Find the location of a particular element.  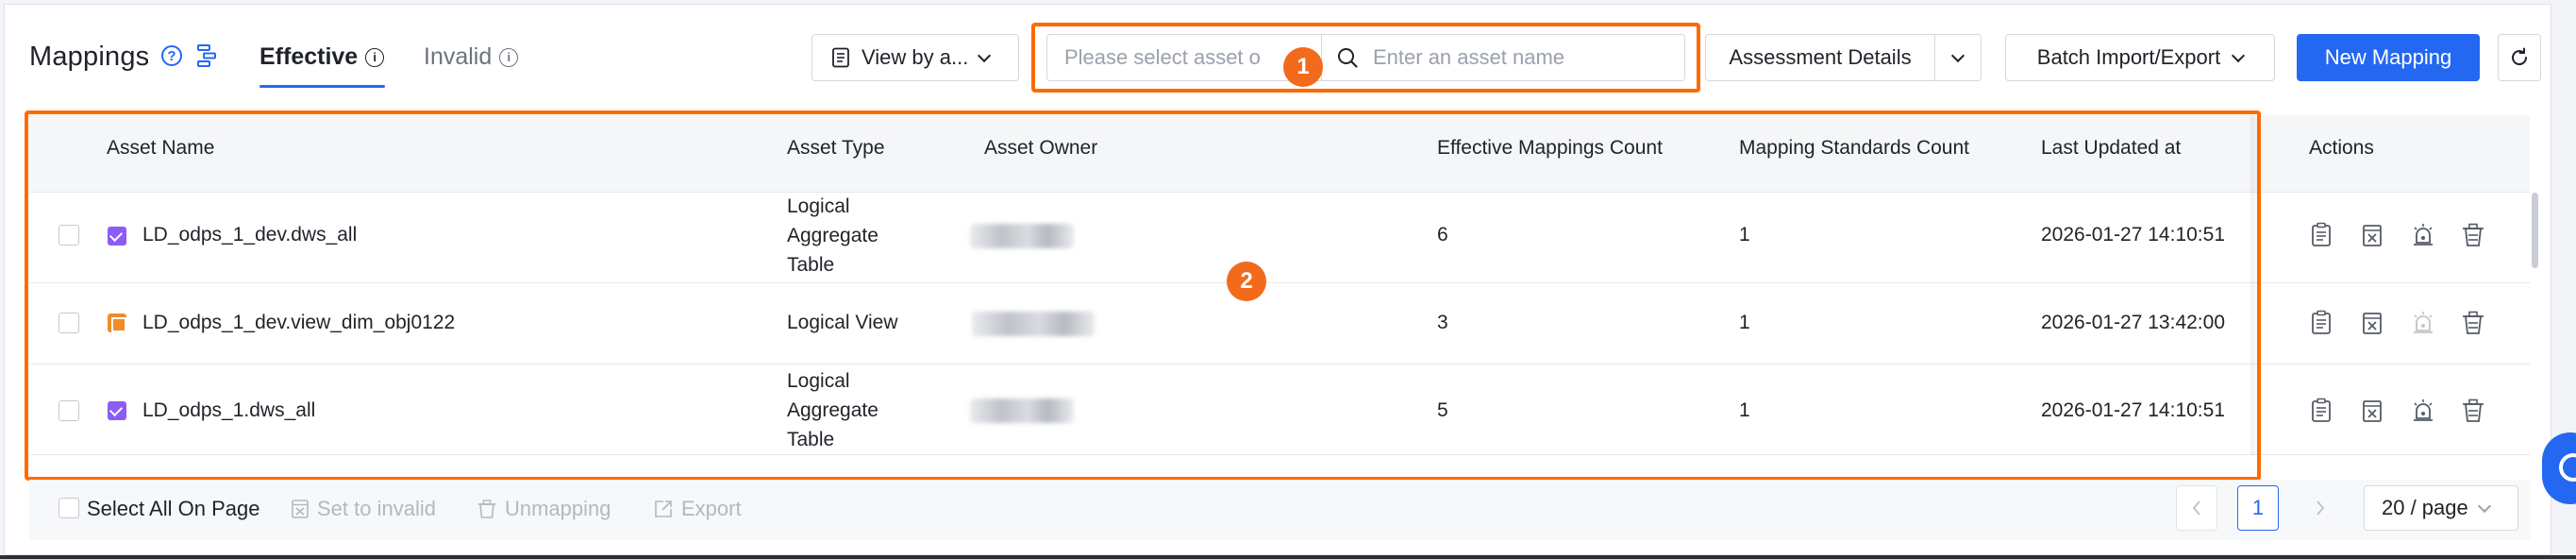

window-bottom-edge is located at coordinates (1288, 557).